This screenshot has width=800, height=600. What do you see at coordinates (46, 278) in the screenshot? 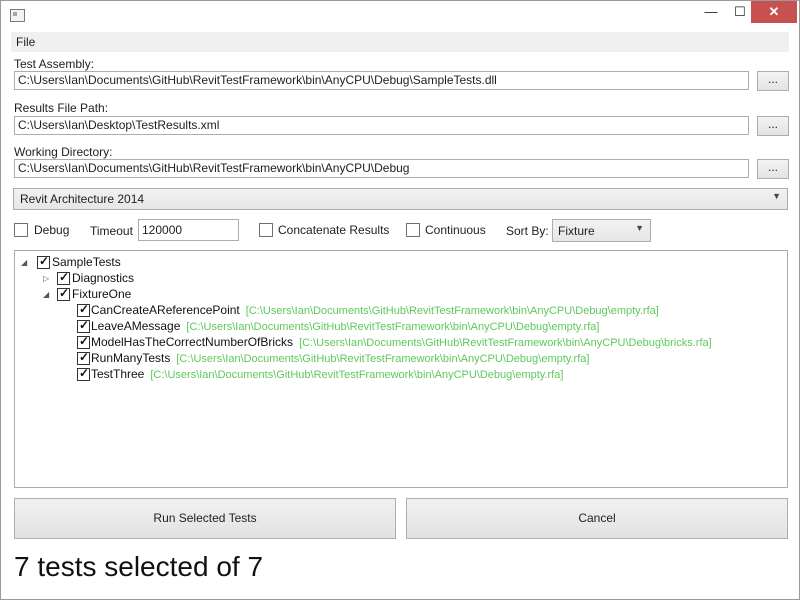
I see `collapsed-arrow-icon: ▷` at bounding box center [46, 278].